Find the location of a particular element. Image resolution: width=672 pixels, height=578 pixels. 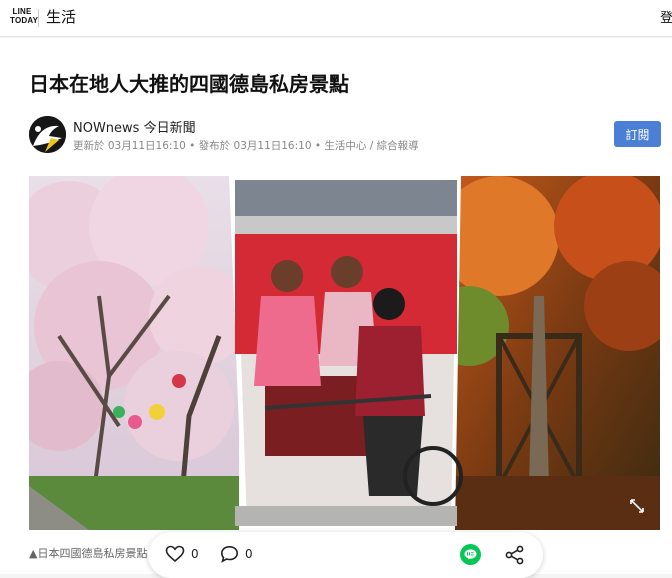

logo-line-text: LINE is located at coordinates (22, 11).